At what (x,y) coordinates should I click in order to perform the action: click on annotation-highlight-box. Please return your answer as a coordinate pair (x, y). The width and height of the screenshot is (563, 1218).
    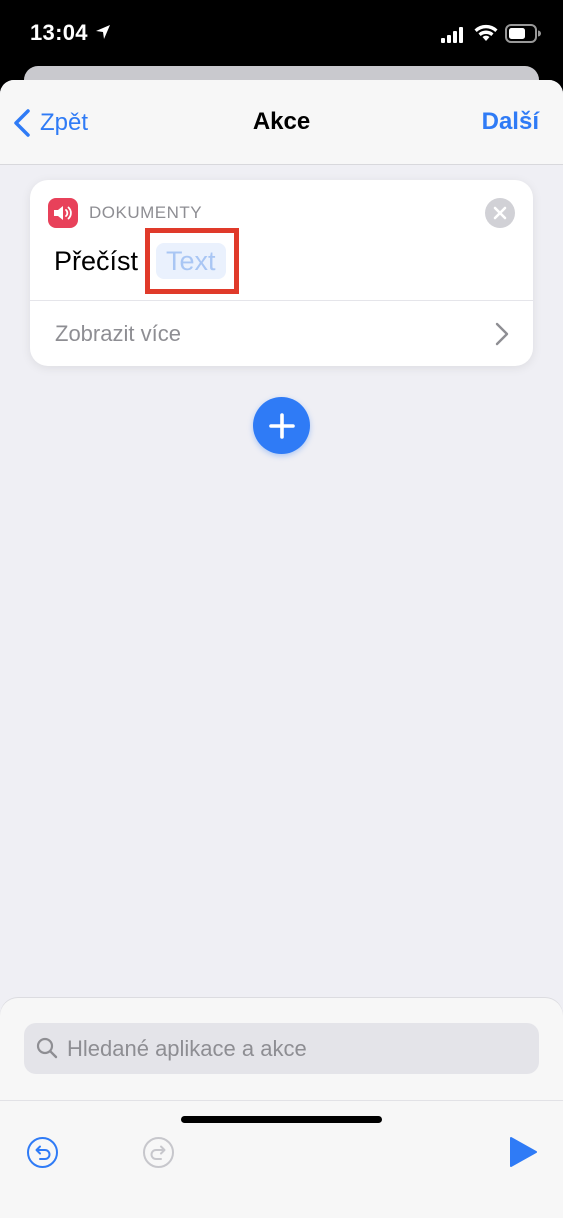
    Looking at the image, I should click on (192, 261).